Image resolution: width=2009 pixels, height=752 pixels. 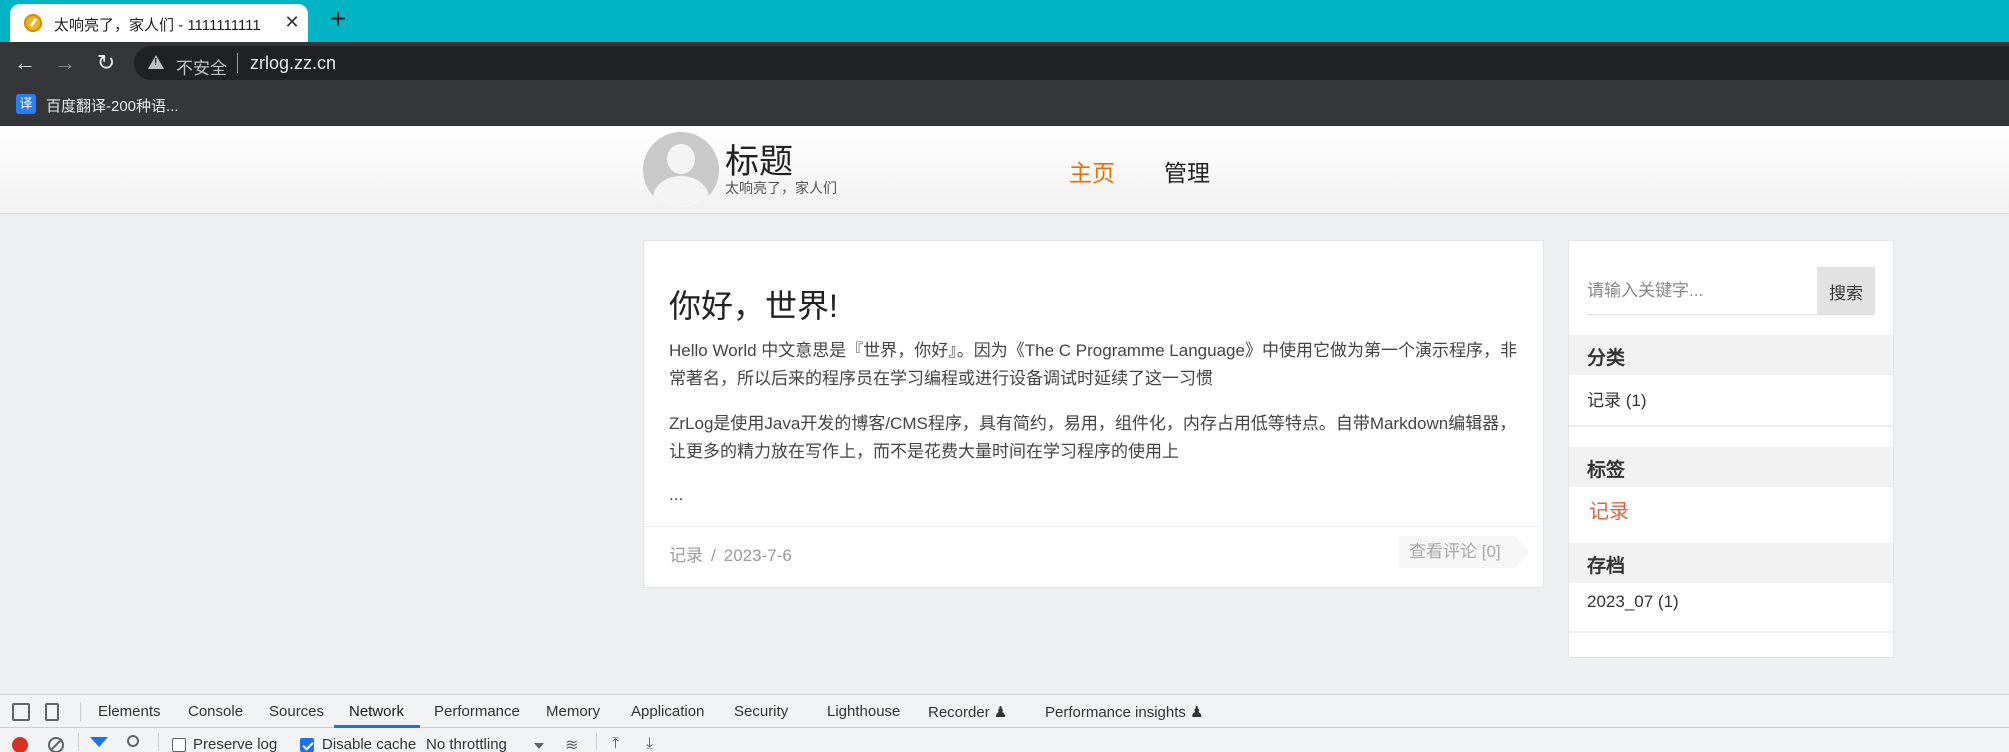 I want to click on site-subtitle: 太响亮了，家人们, so click(x=781, y=188).